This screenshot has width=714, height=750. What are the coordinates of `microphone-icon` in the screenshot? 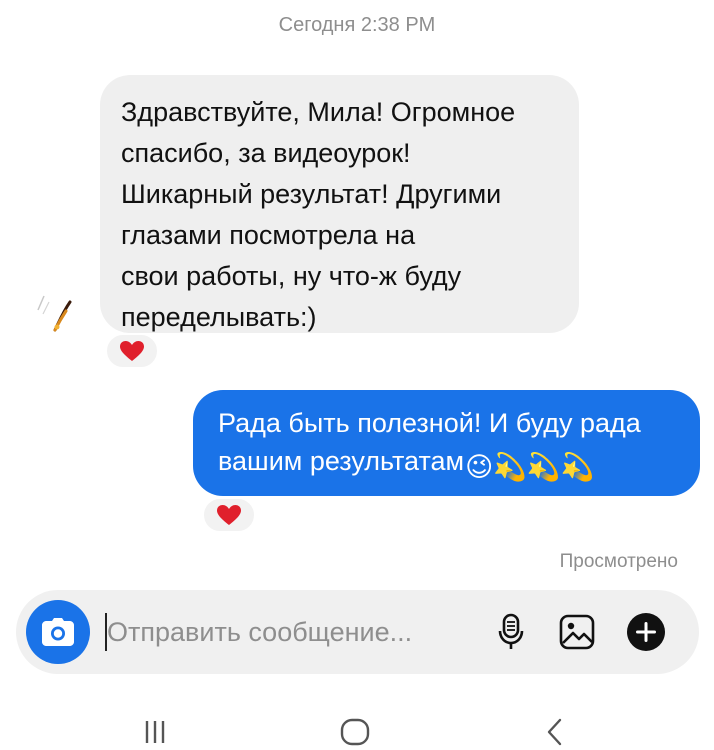 It's located at (511, 631).